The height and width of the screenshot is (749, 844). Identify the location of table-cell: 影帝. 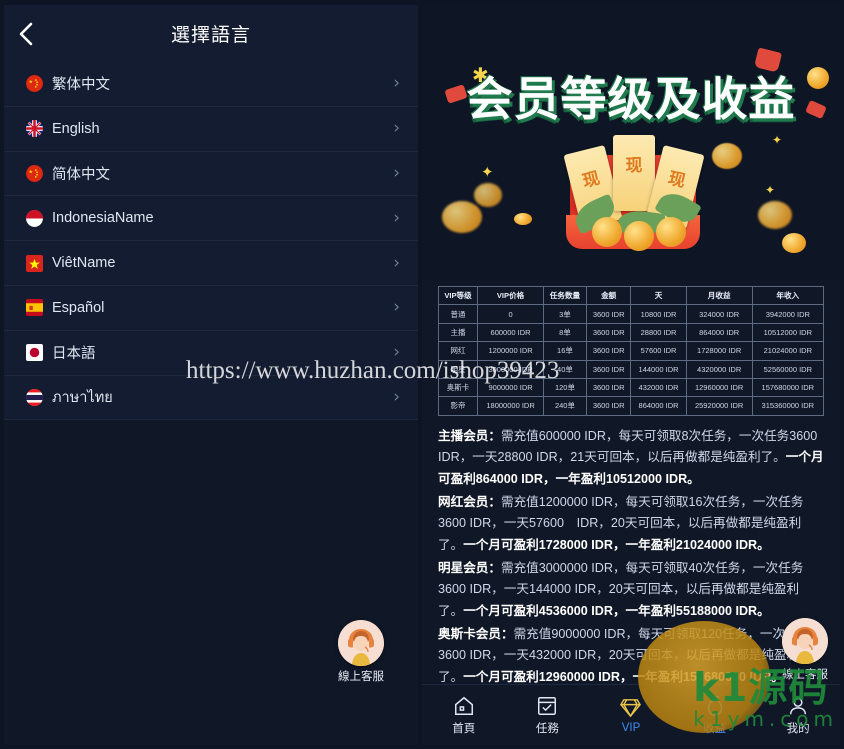
(458, 406).